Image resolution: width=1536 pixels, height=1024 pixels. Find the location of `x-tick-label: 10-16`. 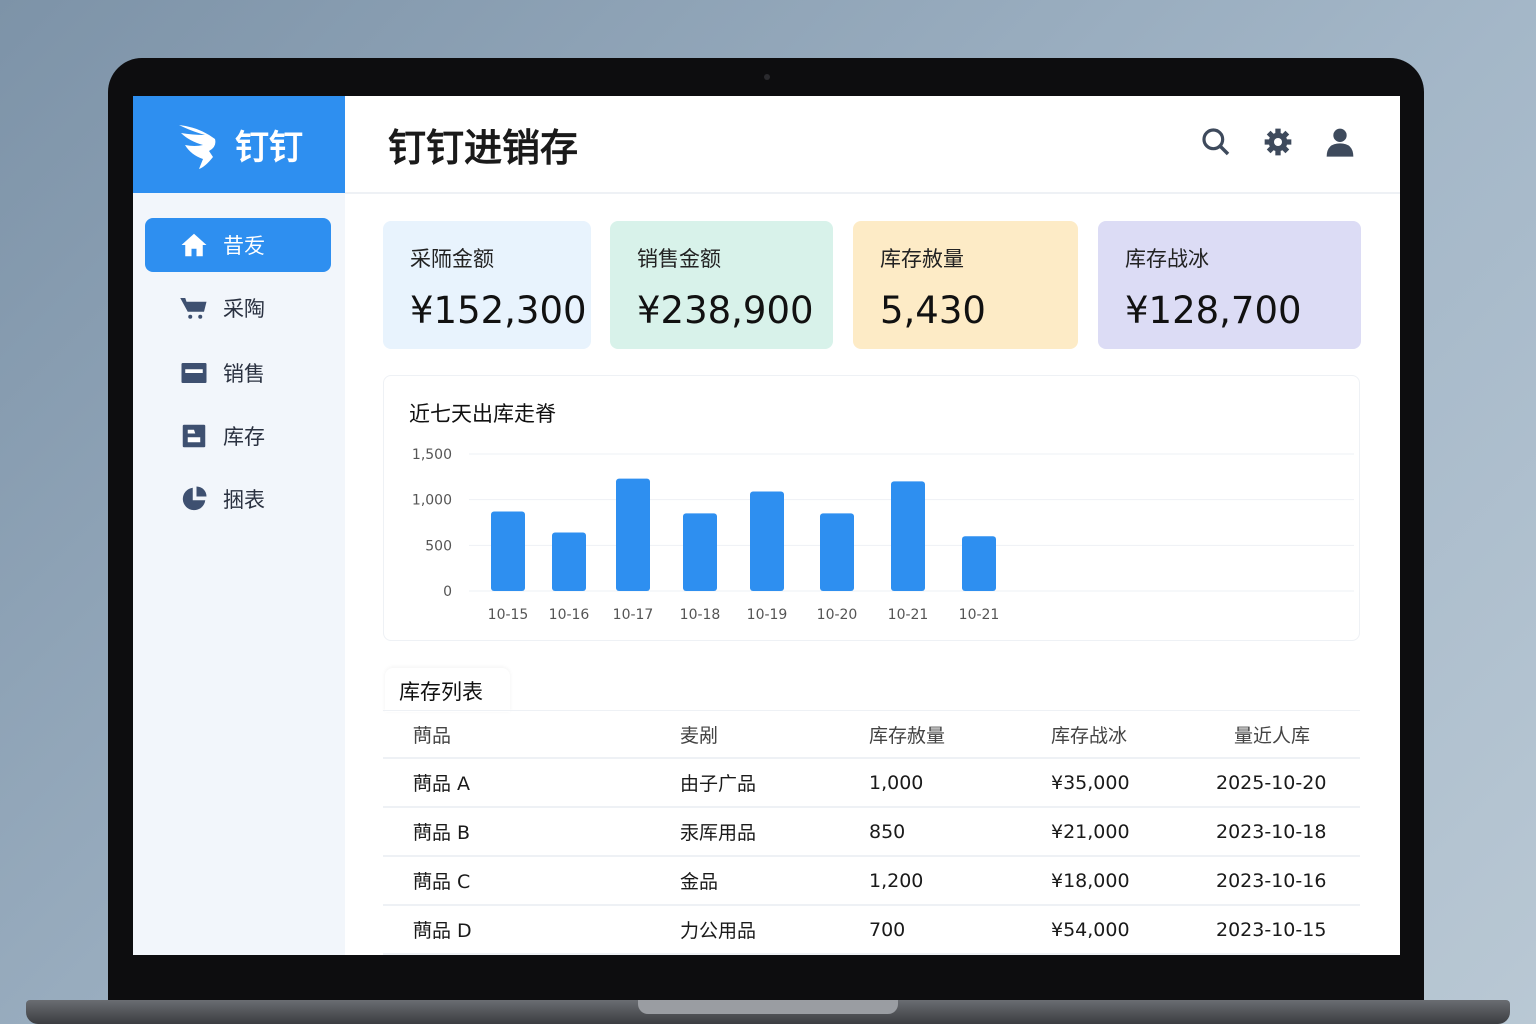

x-tick-label: 10-16 is located at coordinates (569, 615).